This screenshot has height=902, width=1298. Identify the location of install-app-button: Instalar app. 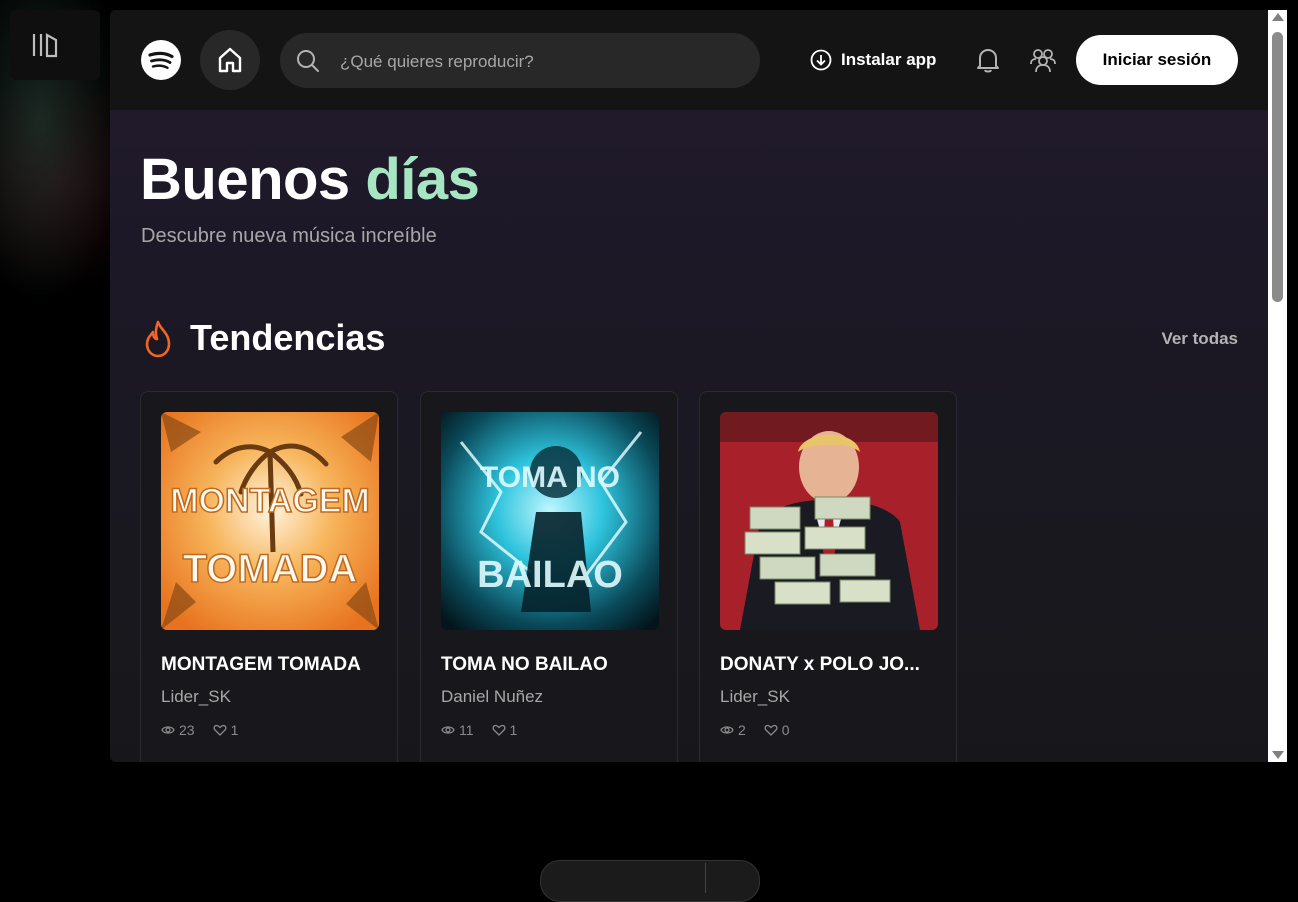
(873, 60).